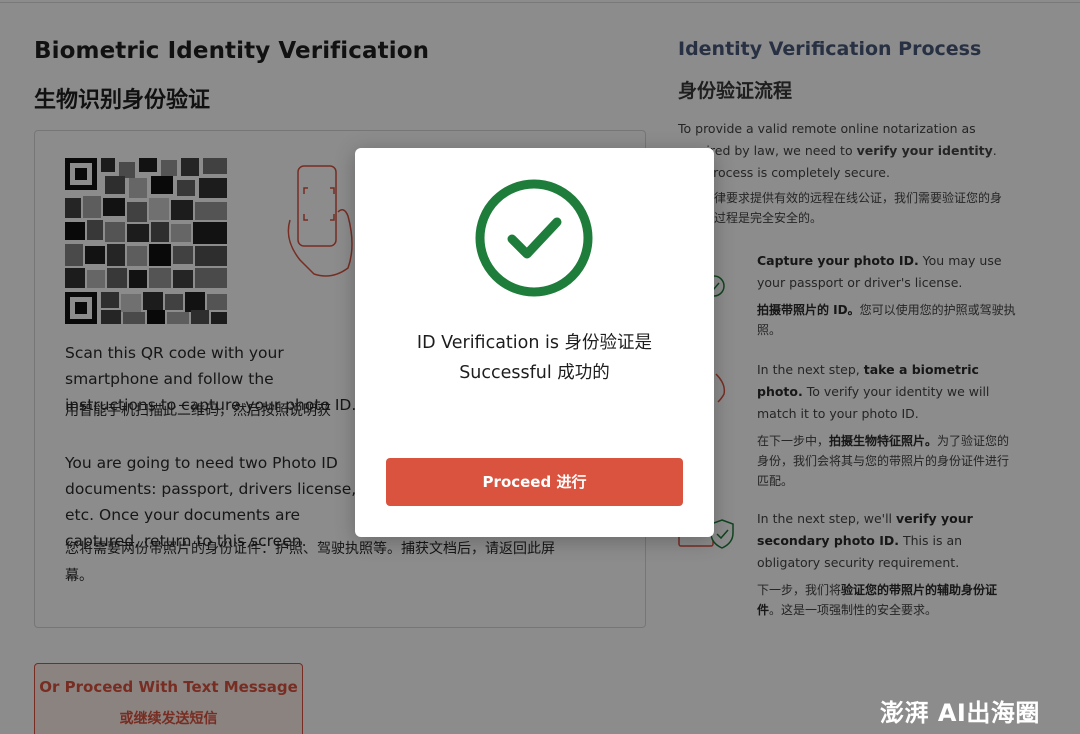 The width and height of the screenshot is (1080, 734). What do you see at coordinates (534, 373) in the screenshot?
I see `success-message-line2: Successful 成功的` at bounding box center [534, 373].